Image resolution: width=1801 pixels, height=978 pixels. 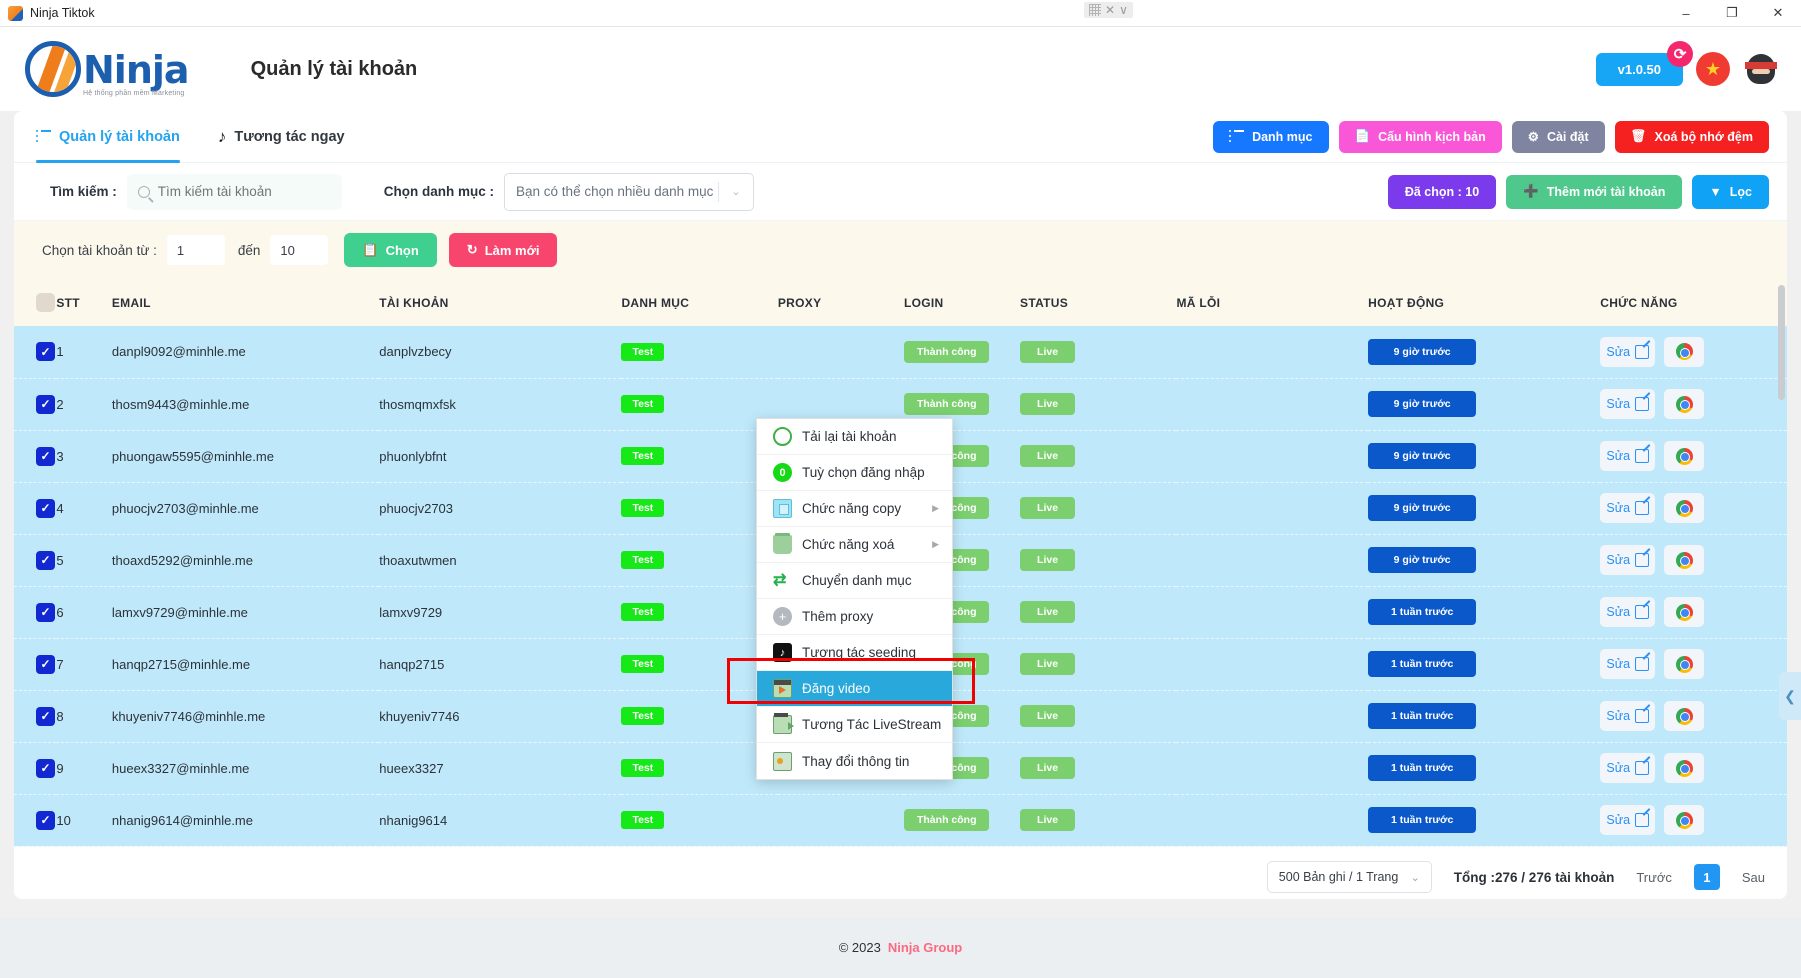 What do you see at coordinates (1790, 696) in the screenshot?
I see `side-panel-toggle: ❮` at bounding box center [1790, 696].